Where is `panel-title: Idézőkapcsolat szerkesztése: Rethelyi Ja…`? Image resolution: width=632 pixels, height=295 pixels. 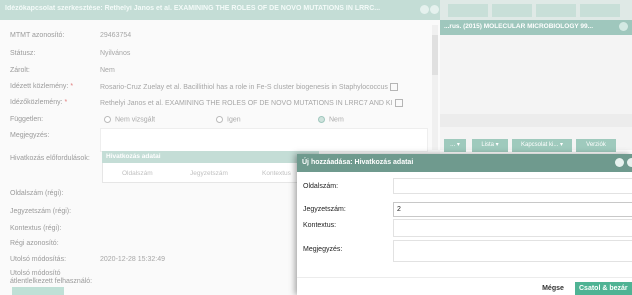 panel-title: Idézőkapcsolat szerkesztése: Rethelyi Ja… is located at coordinates (193, 8).